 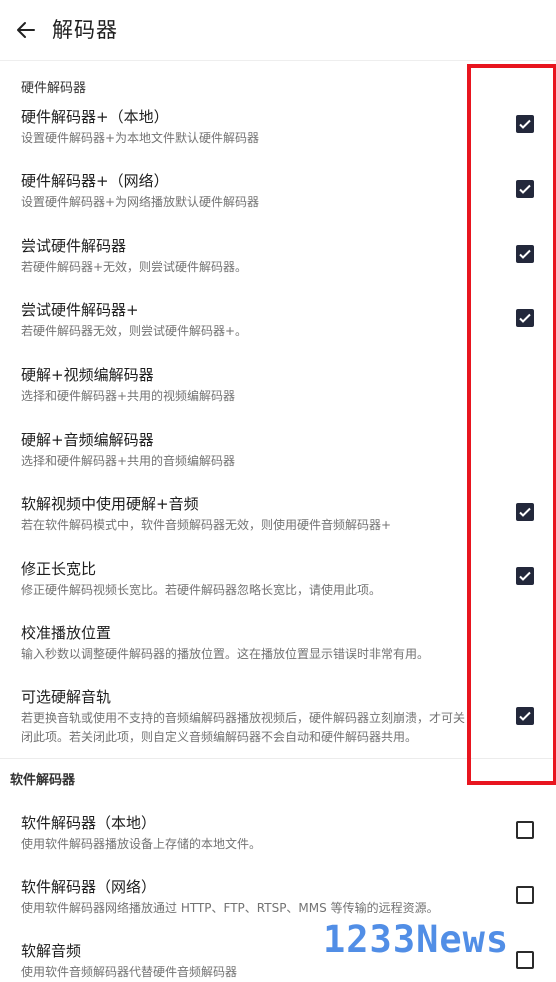 What do you see at coordinates (59, 569) in the screenshot?
I see `setting-title: 修正长宽比` at bounding box center [59, 569].